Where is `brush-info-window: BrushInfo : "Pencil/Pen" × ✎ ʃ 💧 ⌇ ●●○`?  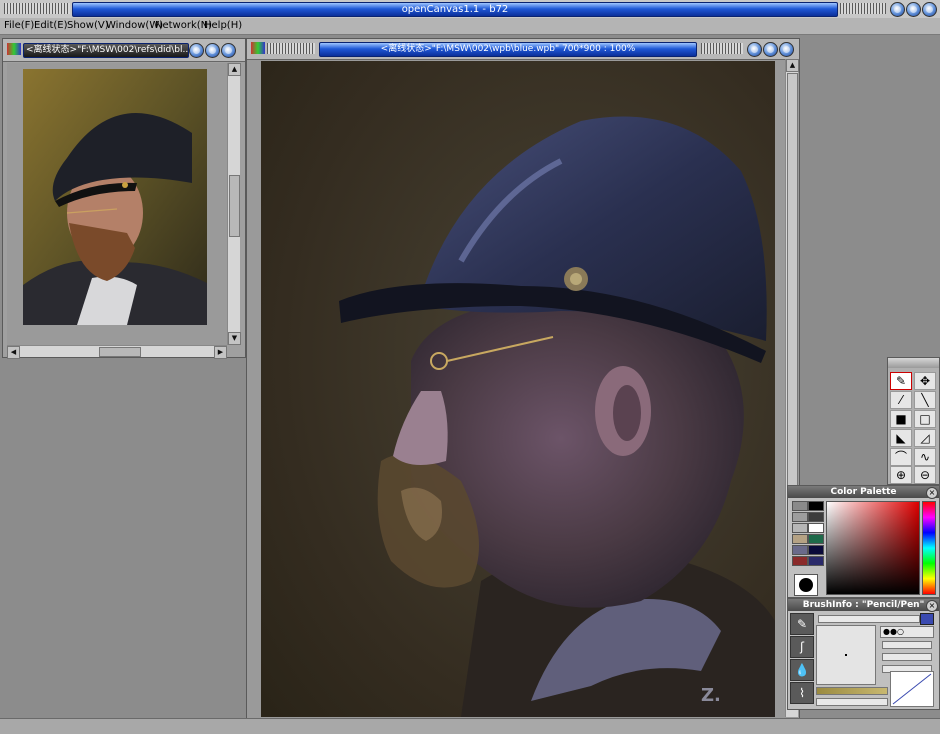
brush-info-window: BrushInfo : "Pencil/Pen" × ✎ ʃ 💧 ⌇ ●●○ is located at coordinates (863, 654).